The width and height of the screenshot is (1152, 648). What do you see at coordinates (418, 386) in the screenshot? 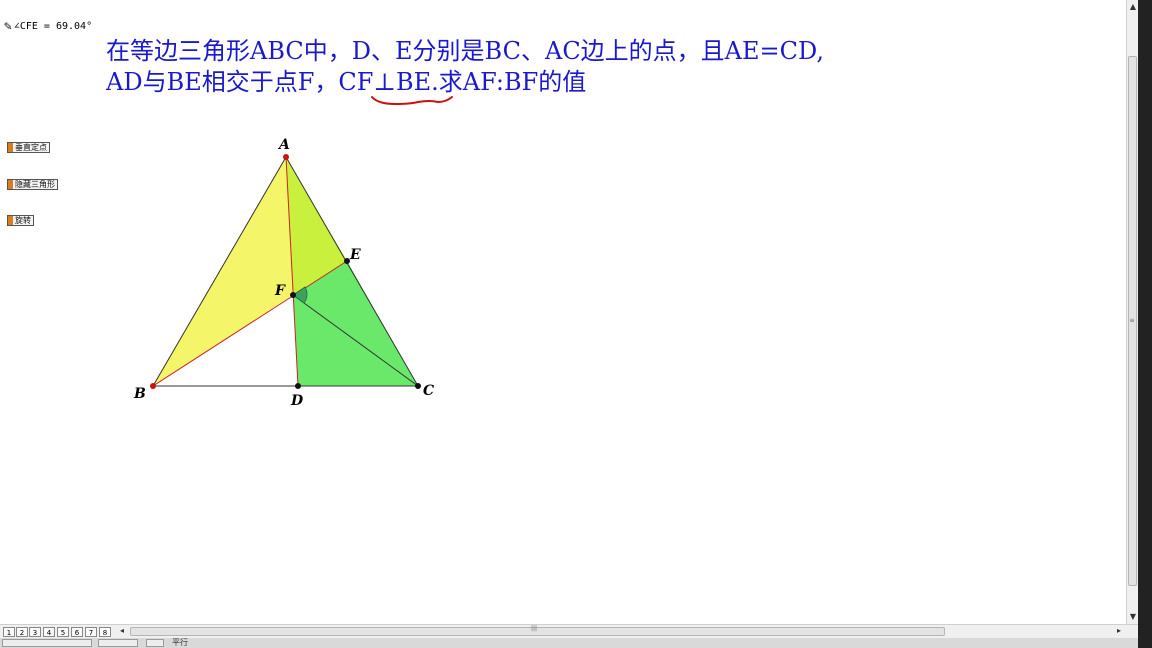
I see `point-c` at bounding box center [418, 386].